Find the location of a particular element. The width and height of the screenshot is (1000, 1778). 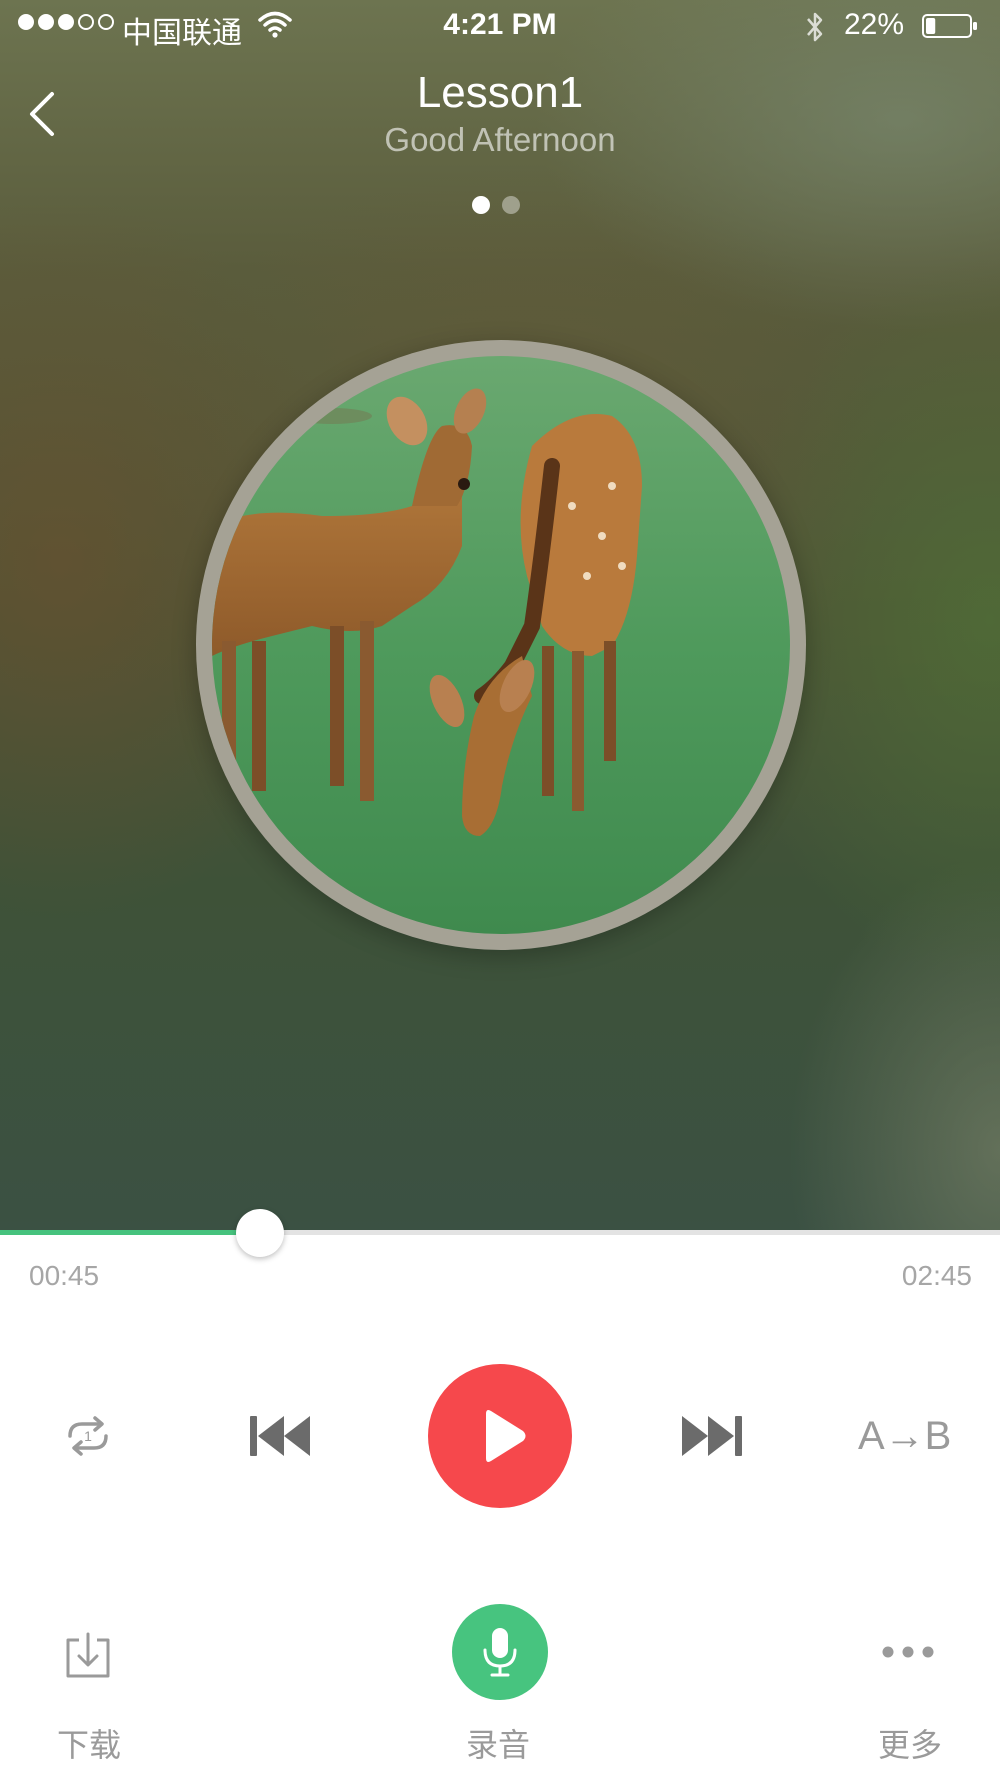

repeat-button: 1 is located at coordinates (88, 1436).